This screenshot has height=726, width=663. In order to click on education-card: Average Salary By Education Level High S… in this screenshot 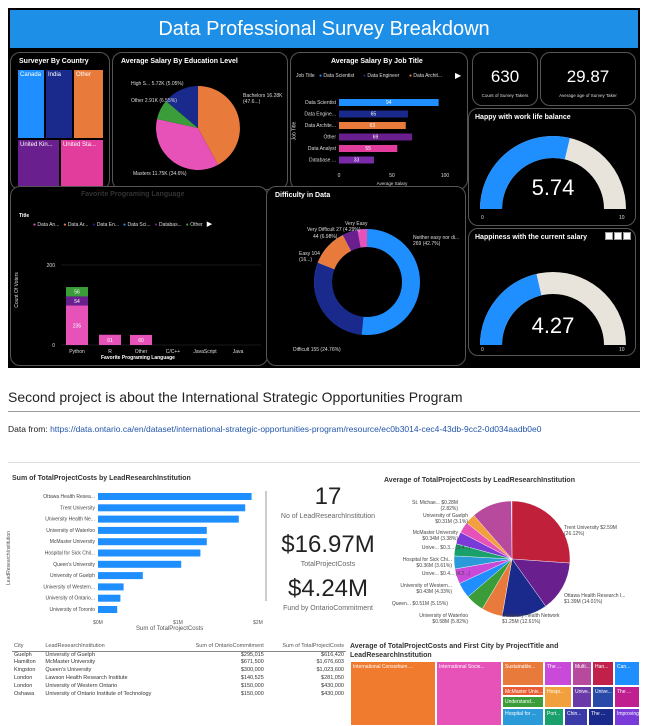, I will do `click(200, 121)`.